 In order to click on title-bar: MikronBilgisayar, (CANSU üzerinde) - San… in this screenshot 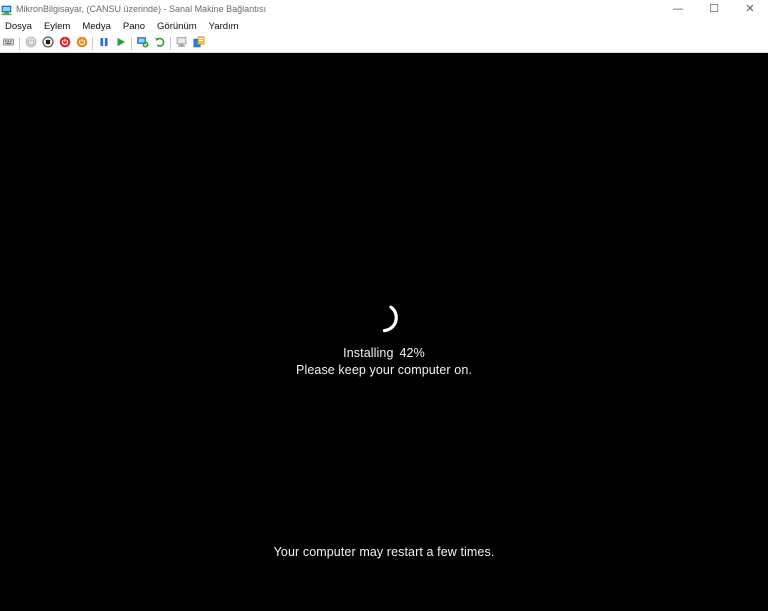, I will do `click(384, 8)`.